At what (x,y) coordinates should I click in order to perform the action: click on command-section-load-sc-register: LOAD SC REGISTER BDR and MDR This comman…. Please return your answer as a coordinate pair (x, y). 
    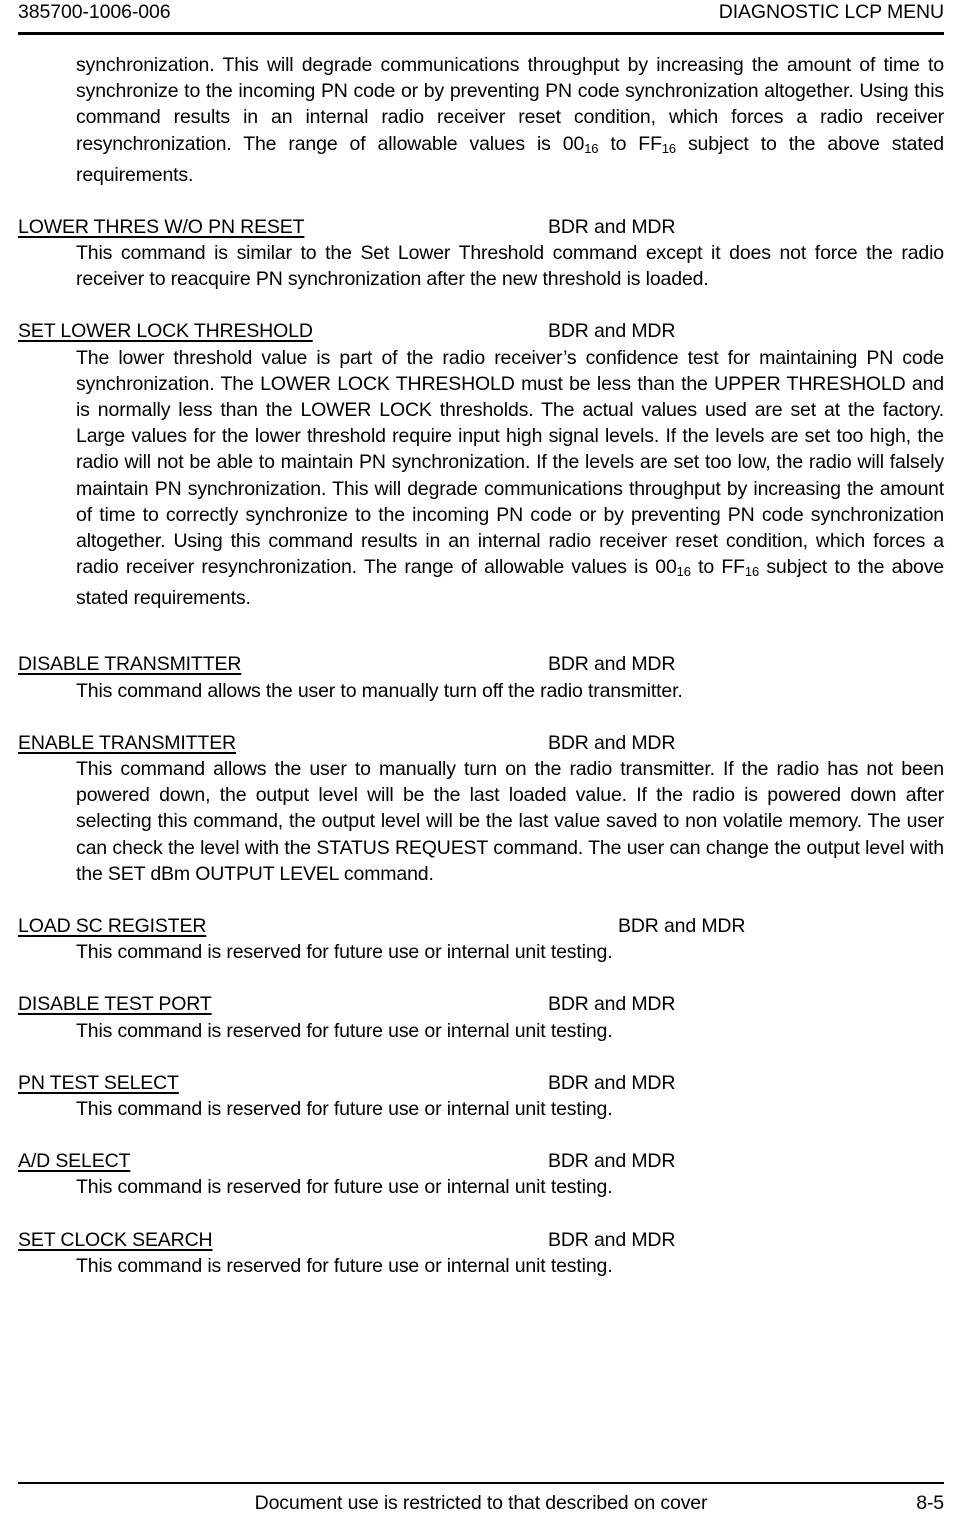
    Looking at the image, I should click on (481, 939).